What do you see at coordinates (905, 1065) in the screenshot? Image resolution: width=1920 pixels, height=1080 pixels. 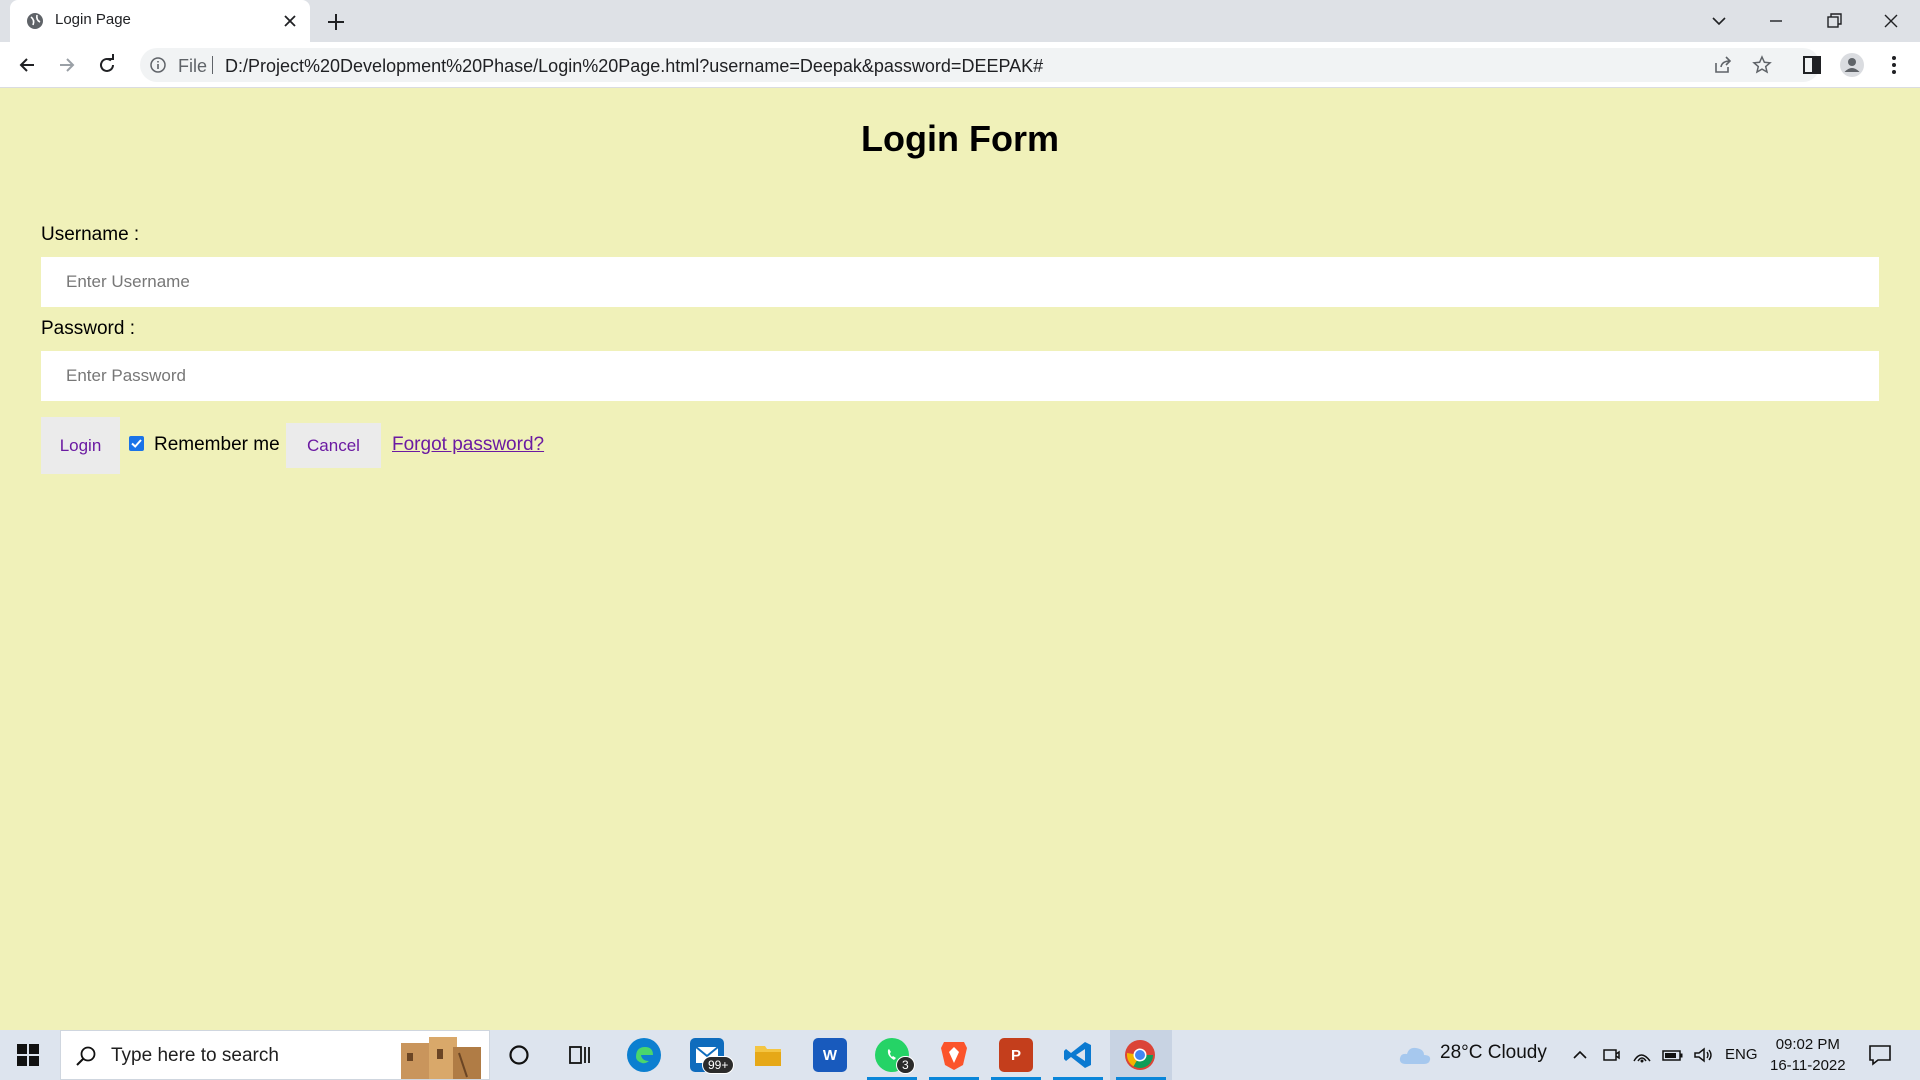 I see `whatsapp-badge: 3` at bounding box center [905, 1065].